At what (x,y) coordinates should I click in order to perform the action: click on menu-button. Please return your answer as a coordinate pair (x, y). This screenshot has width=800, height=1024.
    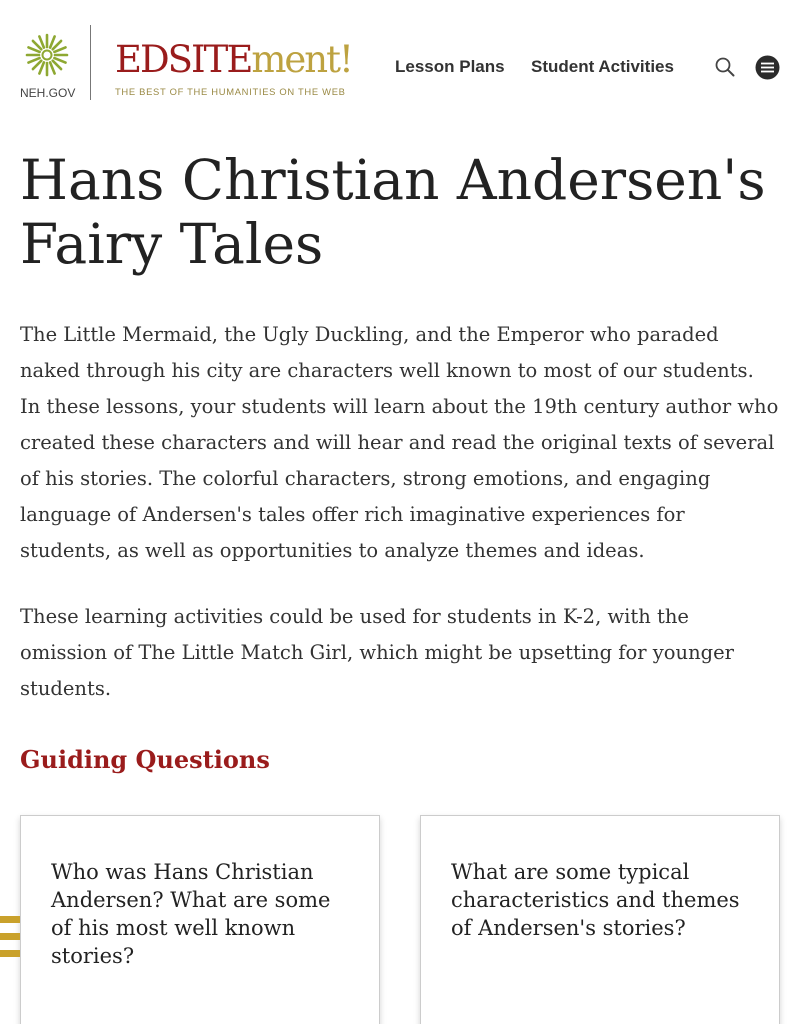
    Looking at the image, I should click on (767, 67).